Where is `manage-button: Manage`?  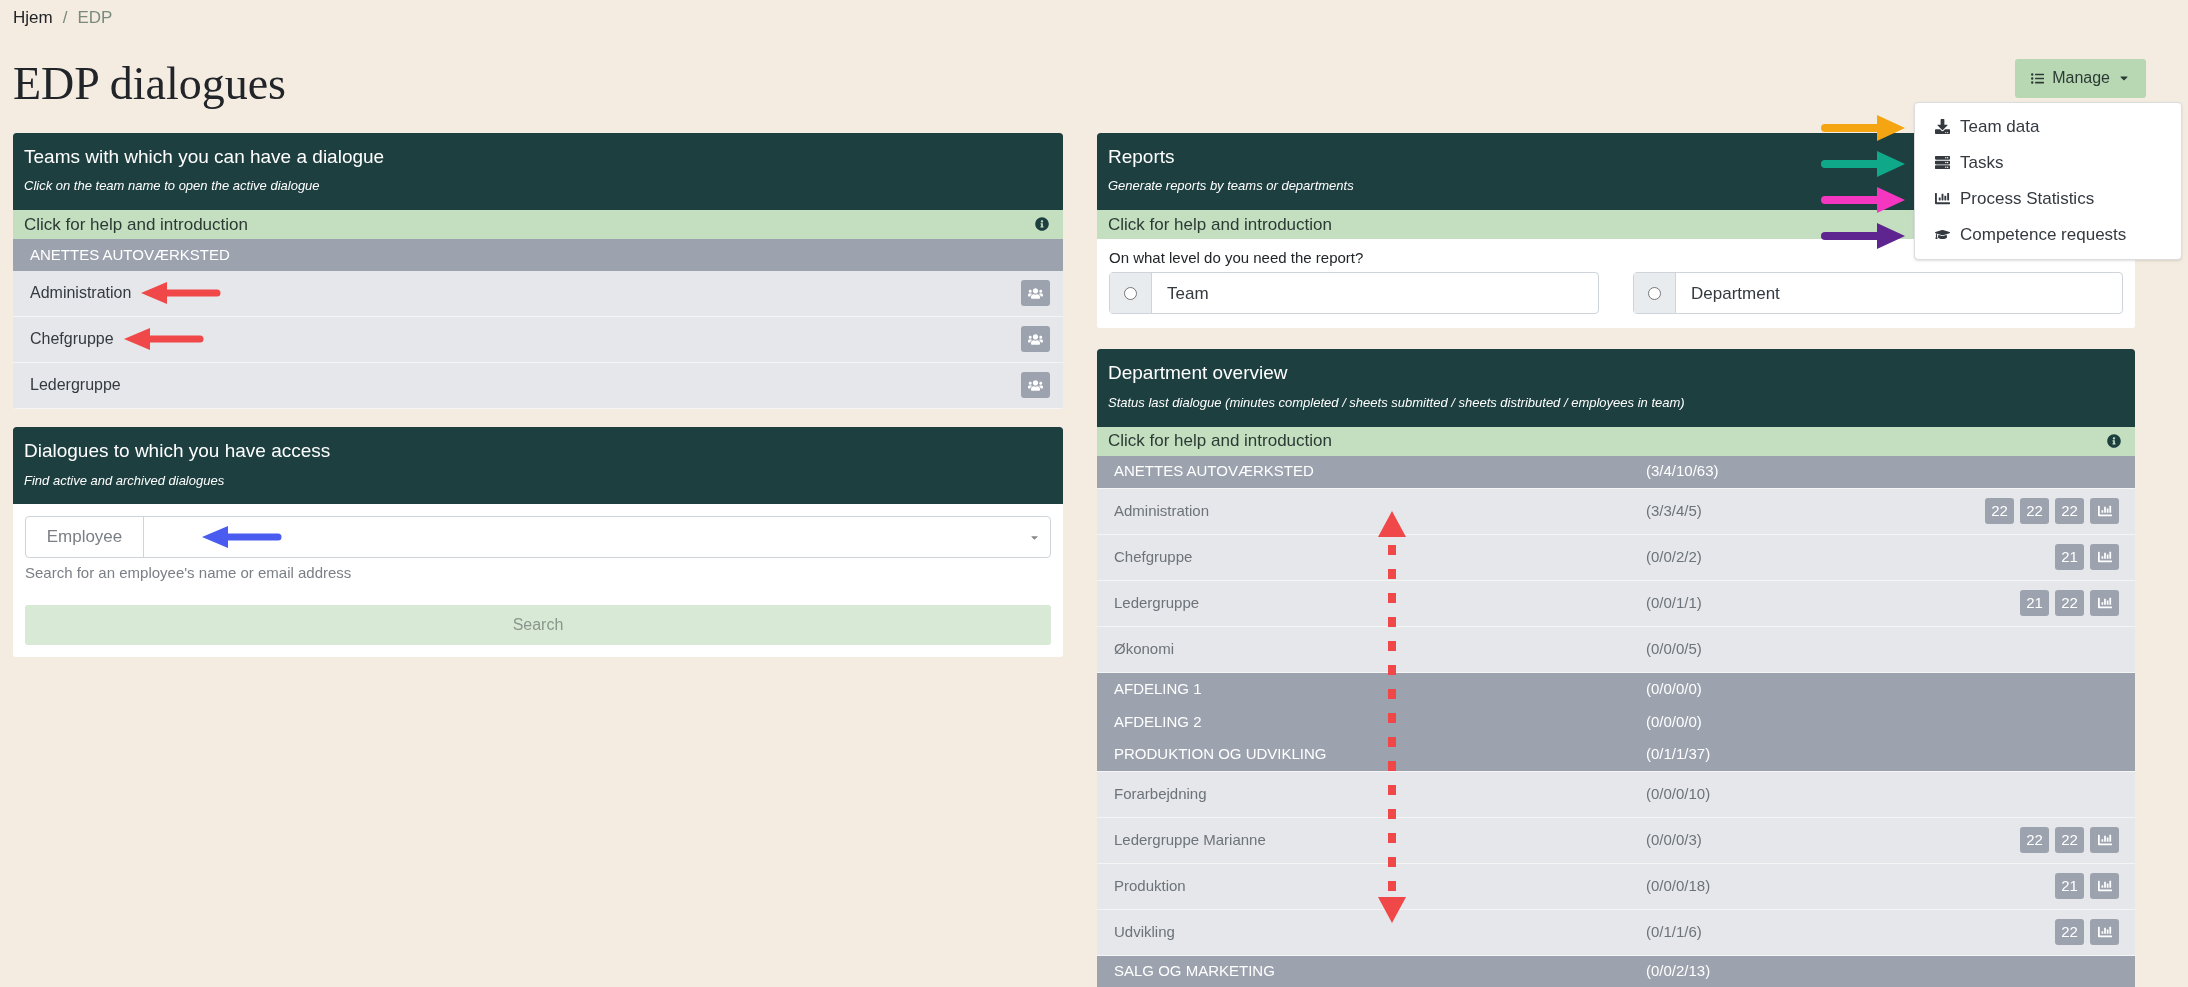
manage-button: Manage is located at coordinates (2080, 78).